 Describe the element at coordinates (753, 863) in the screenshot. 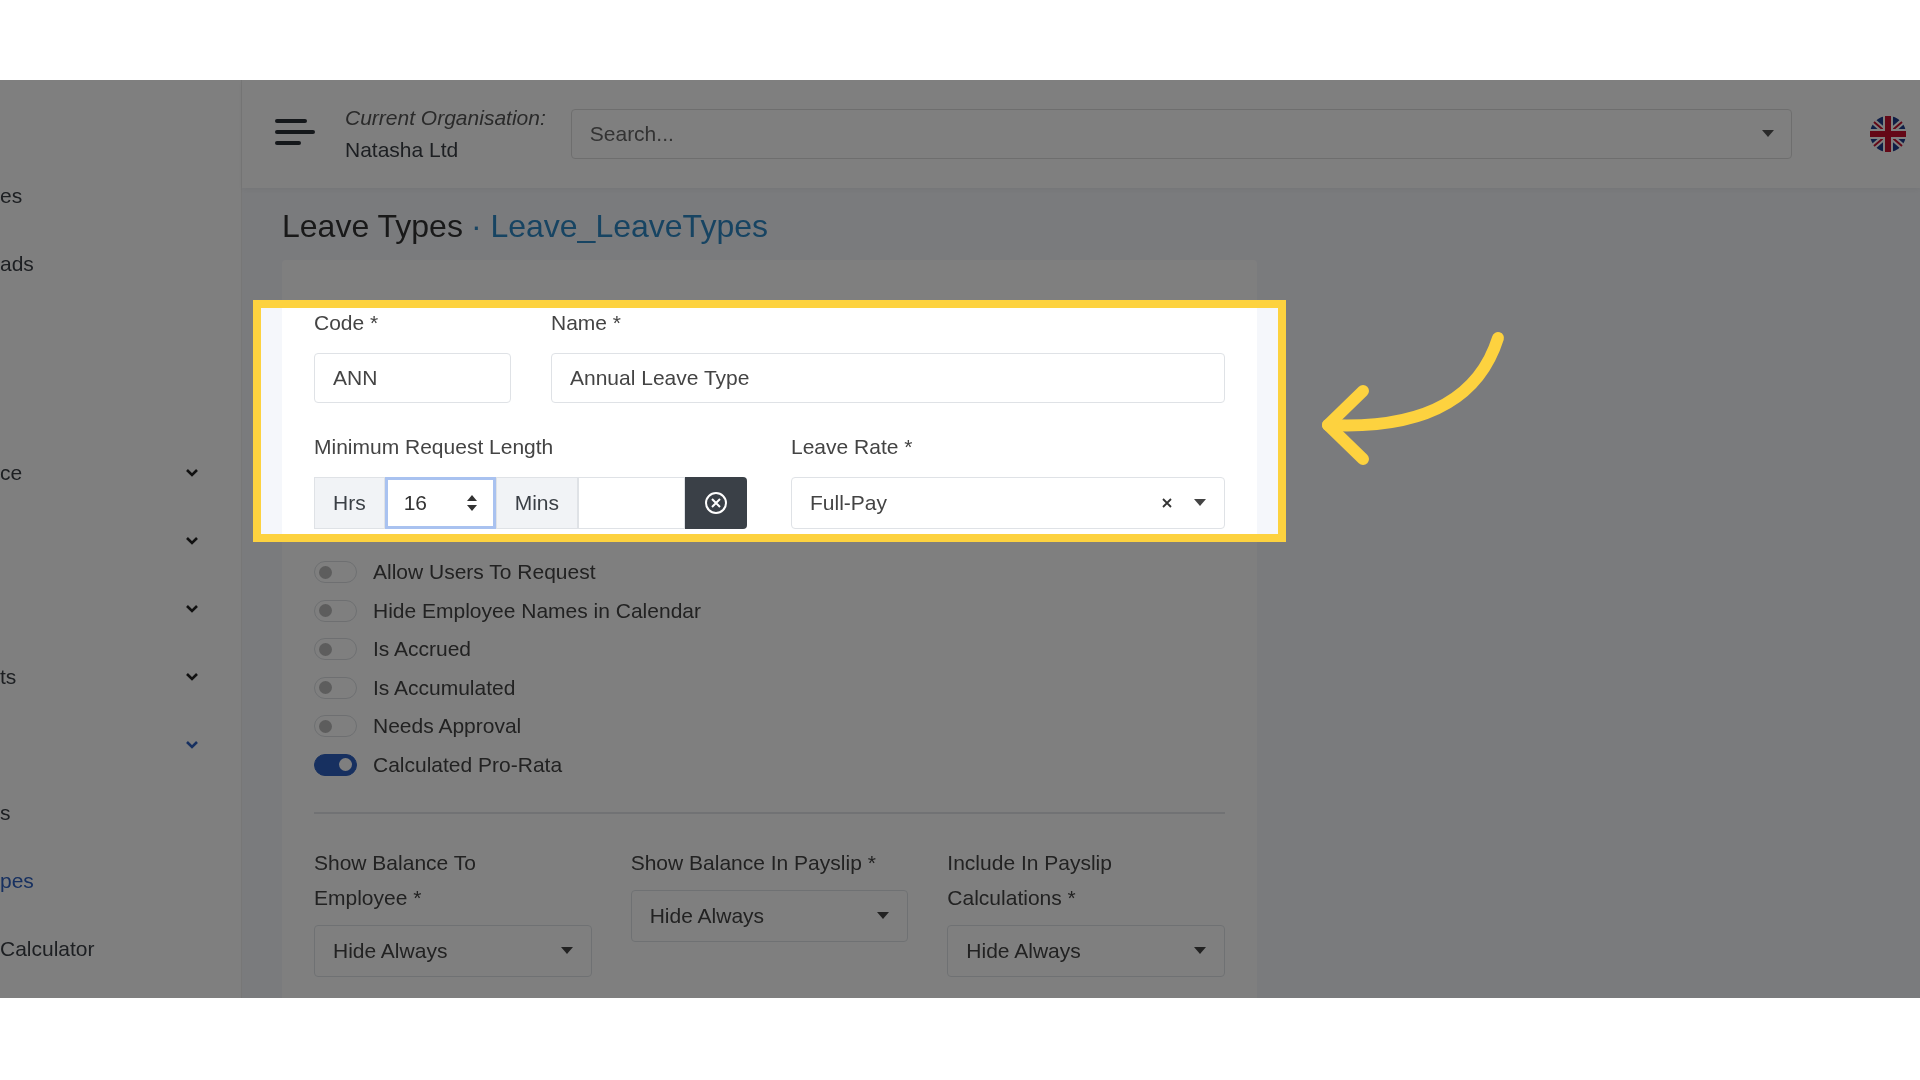

I see `field-label: Show Balance In Payslip *` at that location.